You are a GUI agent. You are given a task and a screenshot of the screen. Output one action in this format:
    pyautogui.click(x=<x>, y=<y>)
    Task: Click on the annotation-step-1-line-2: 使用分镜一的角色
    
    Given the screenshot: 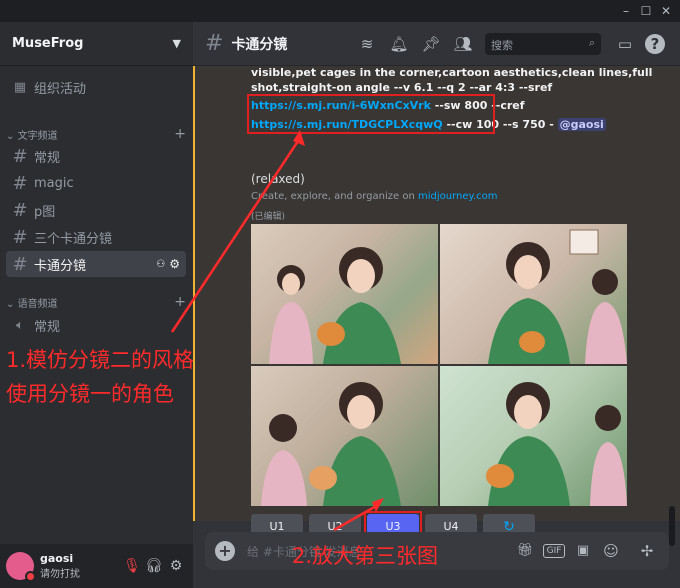 What is the action you would take?
    pyautogui.click(x=90, y=394)
    